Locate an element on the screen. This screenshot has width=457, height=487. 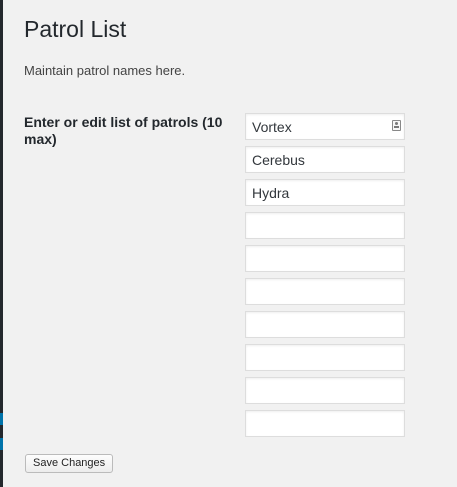
patrol-input-wrapper is located at coordinates (325, 126).